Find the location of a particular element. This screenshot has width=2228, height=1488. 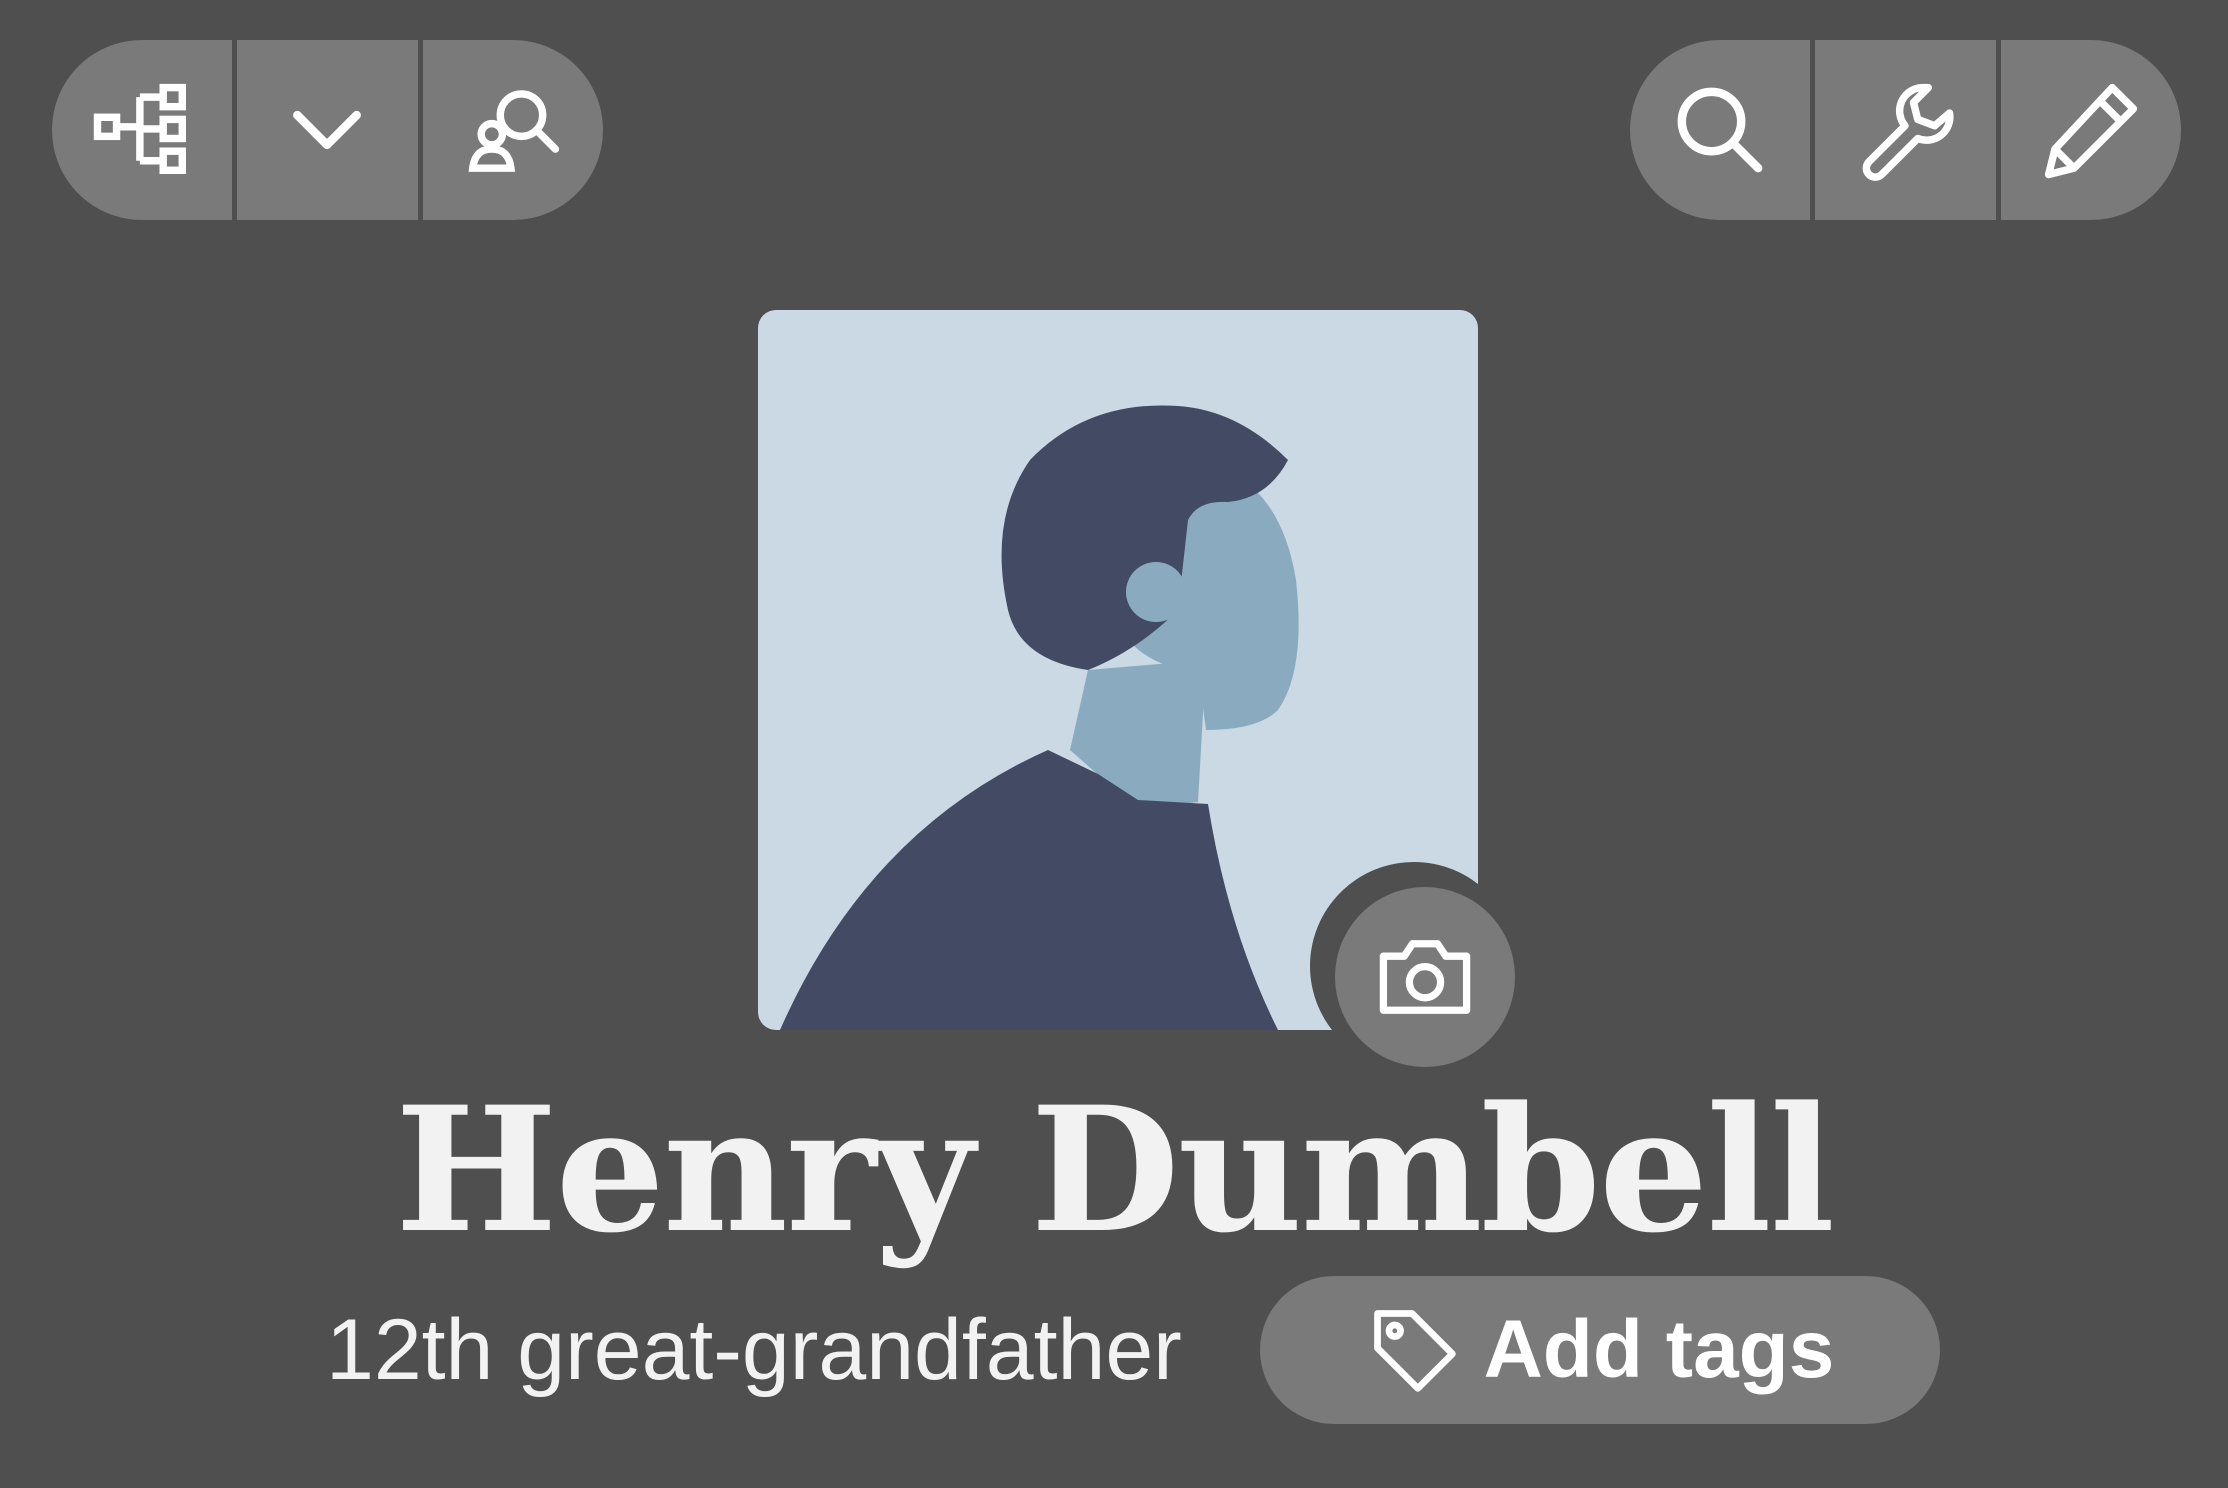

edit-button is located at coordinates (2091, 130).